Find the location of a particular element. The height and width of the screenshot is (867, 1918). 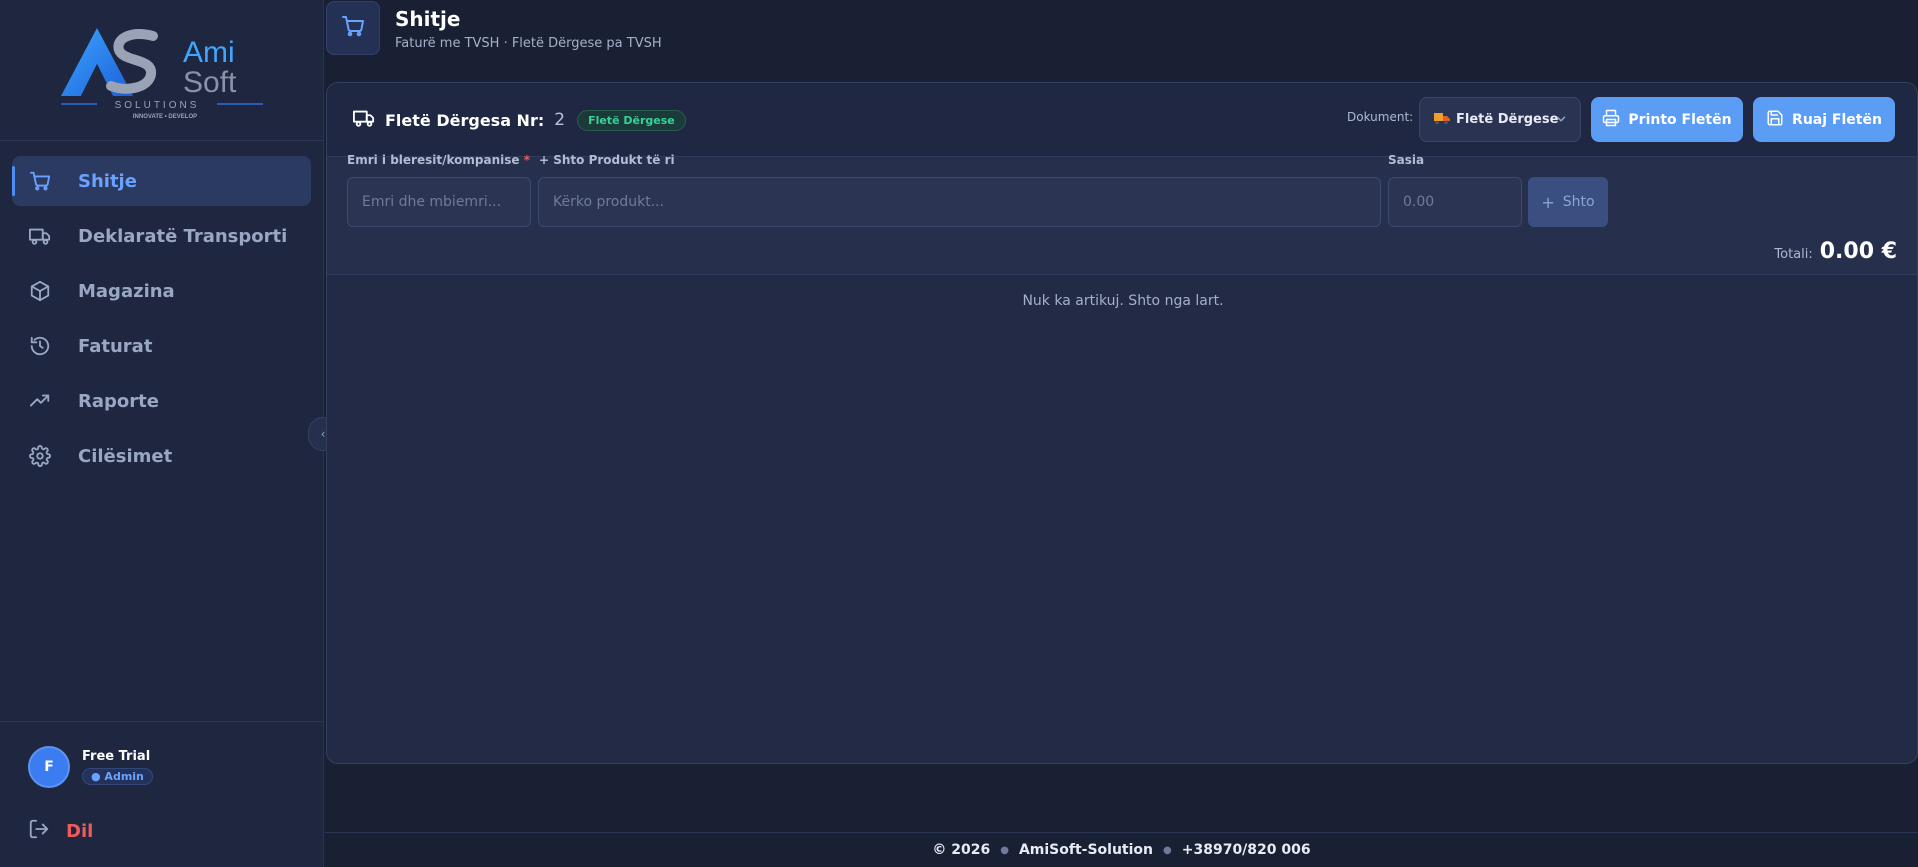

document-type-select: Fletë Dërgese is located at coordinates (1500, 119).